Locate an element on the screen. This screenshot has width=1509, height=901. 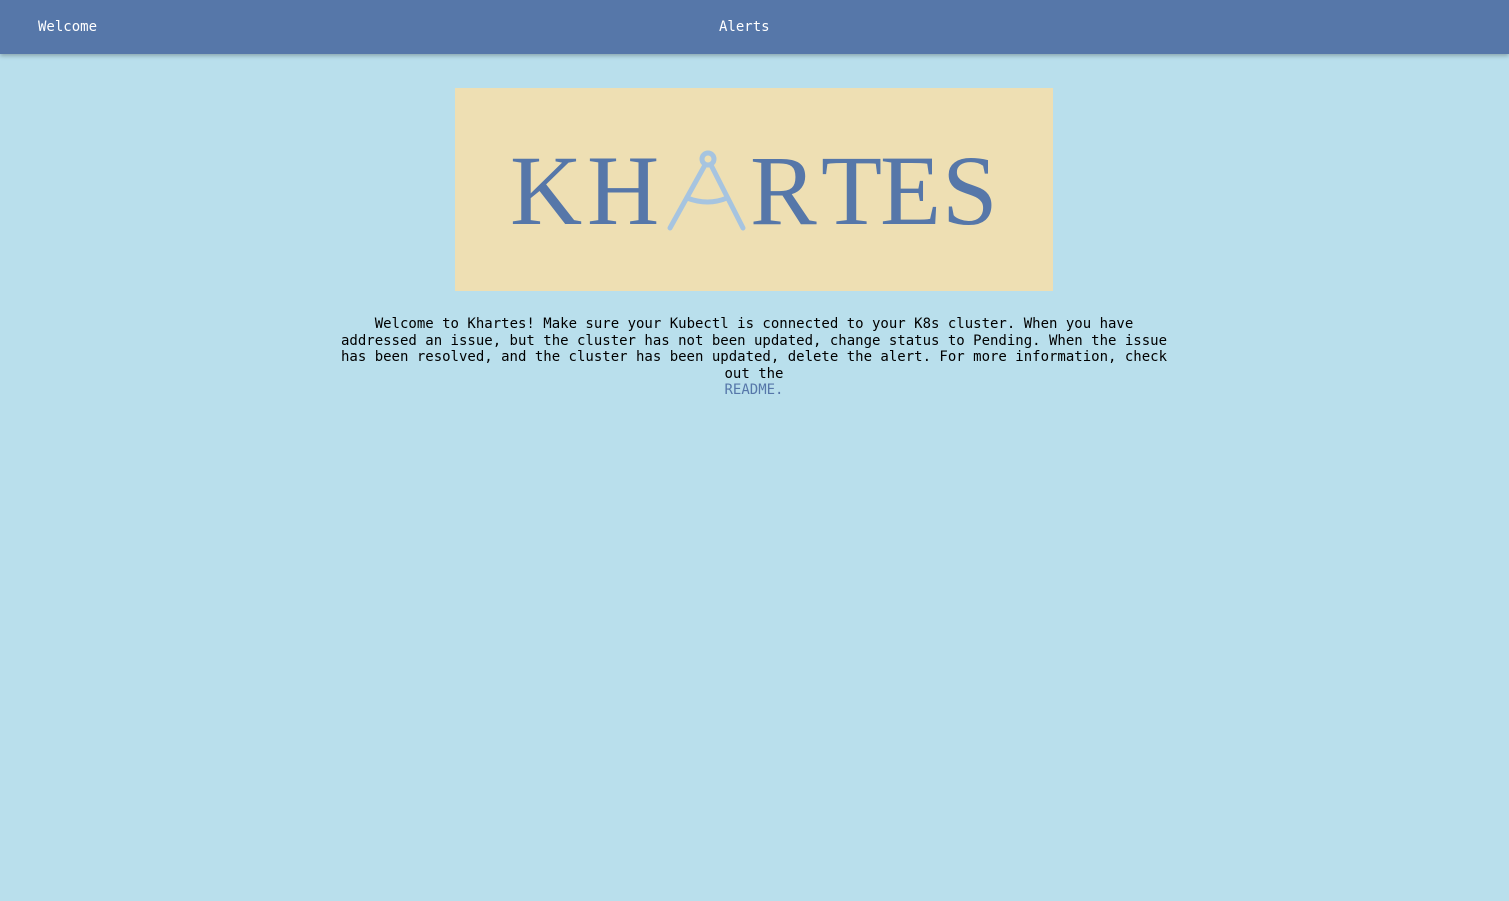
svg-text: S is located at coordinates (970, 190).